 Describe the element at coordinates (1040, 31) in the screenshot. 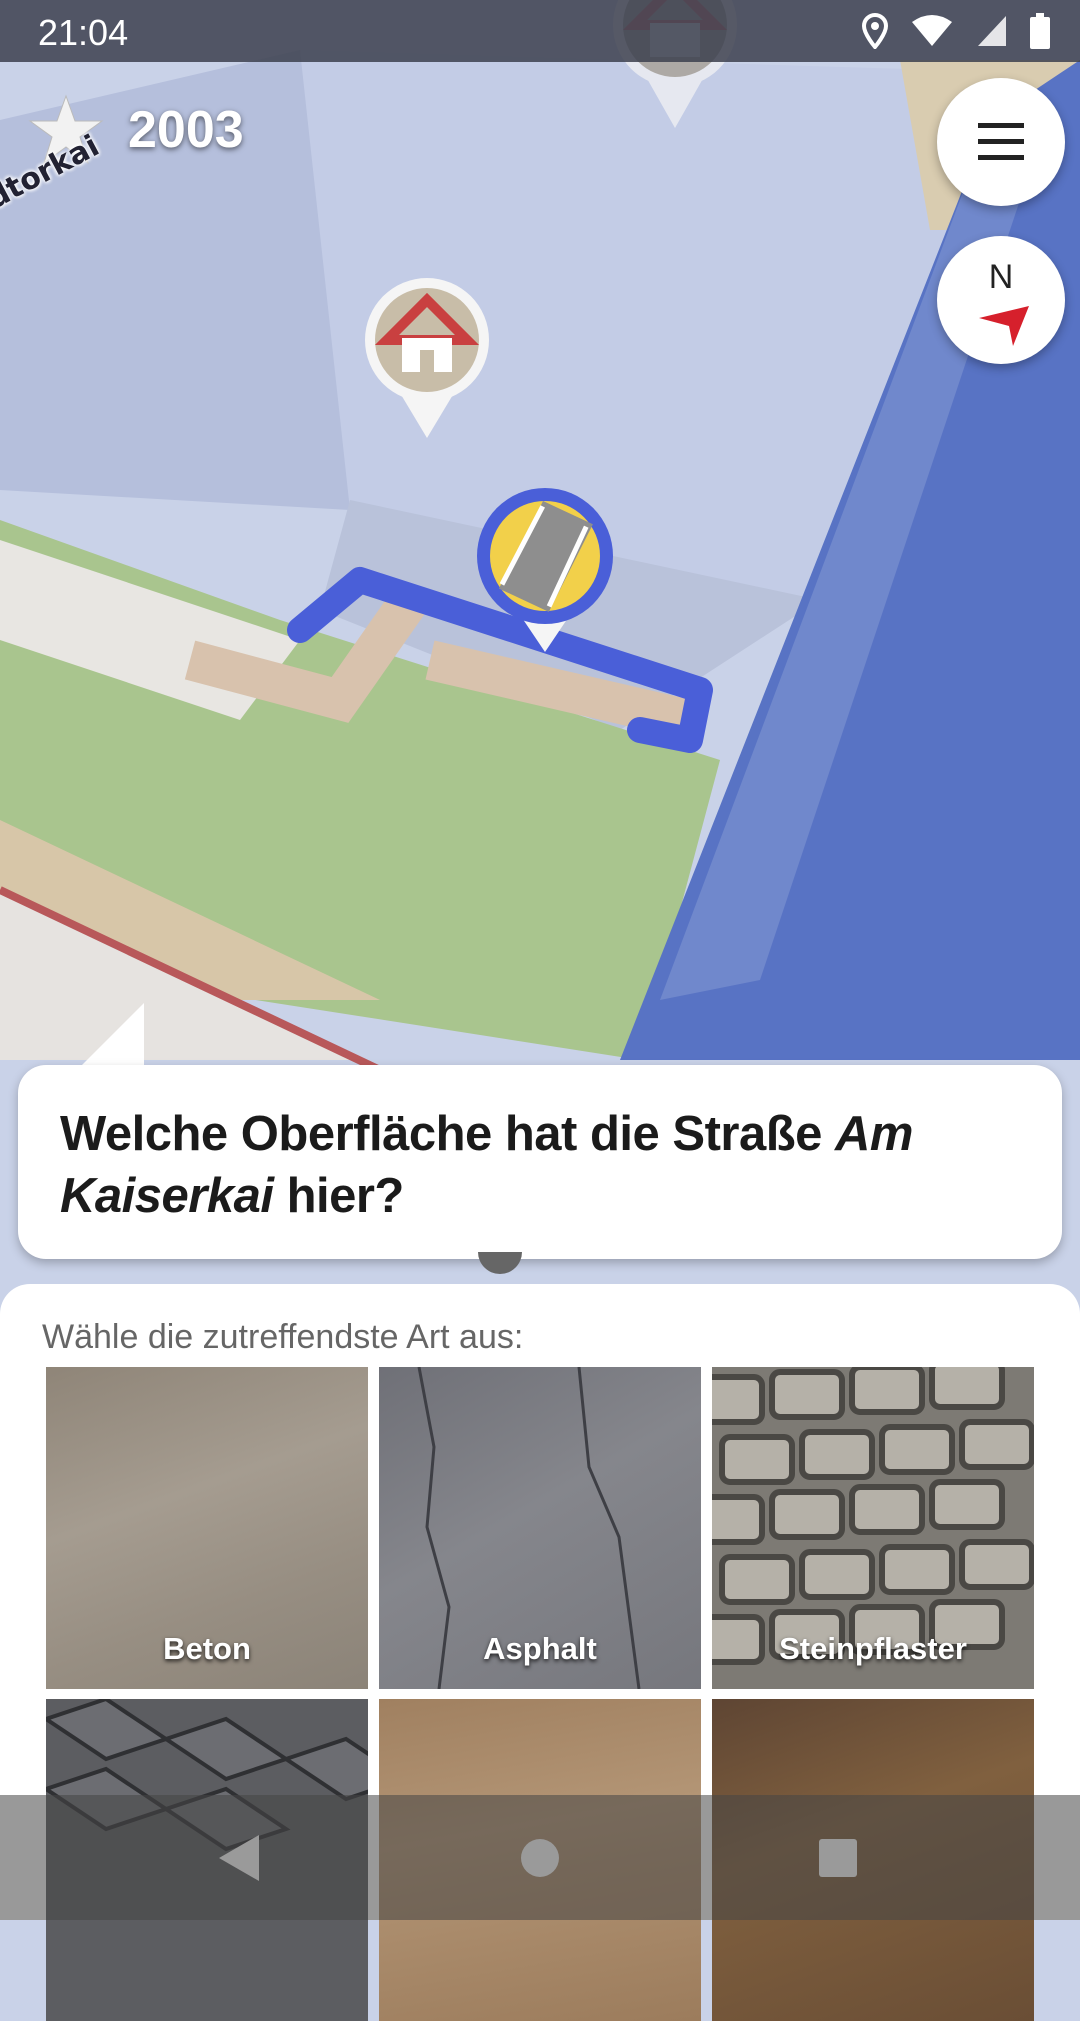

I see `battery-icon` at that location.